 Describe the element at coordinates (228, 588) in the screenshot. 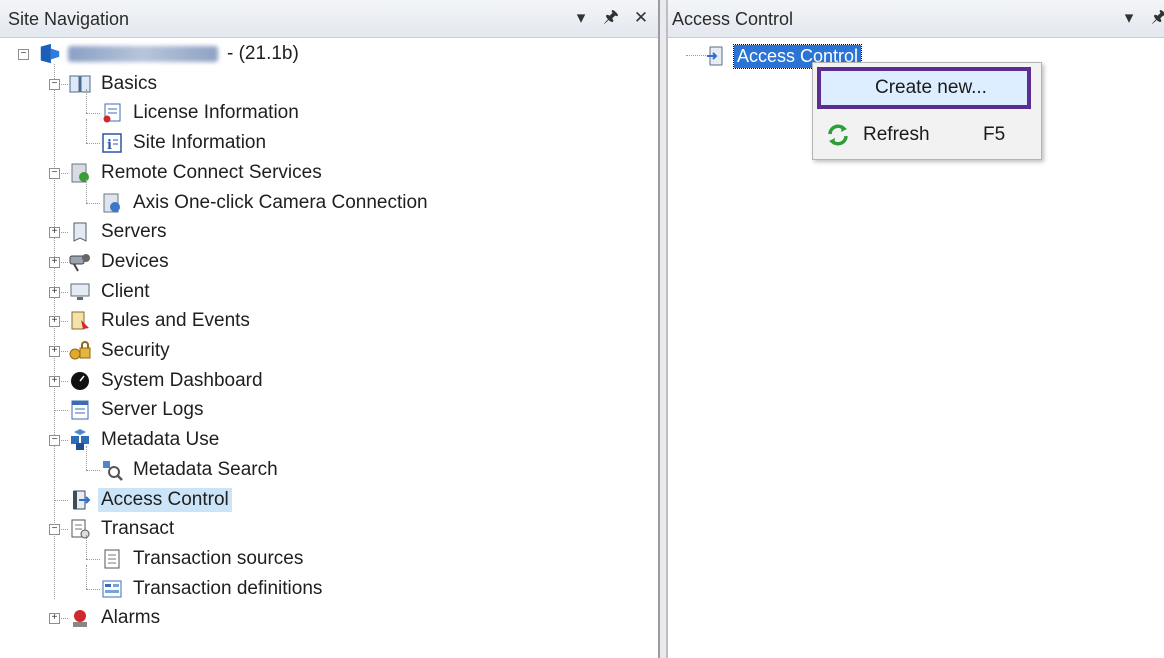

I see `tree-item-label: Transaction definitions` at that location.